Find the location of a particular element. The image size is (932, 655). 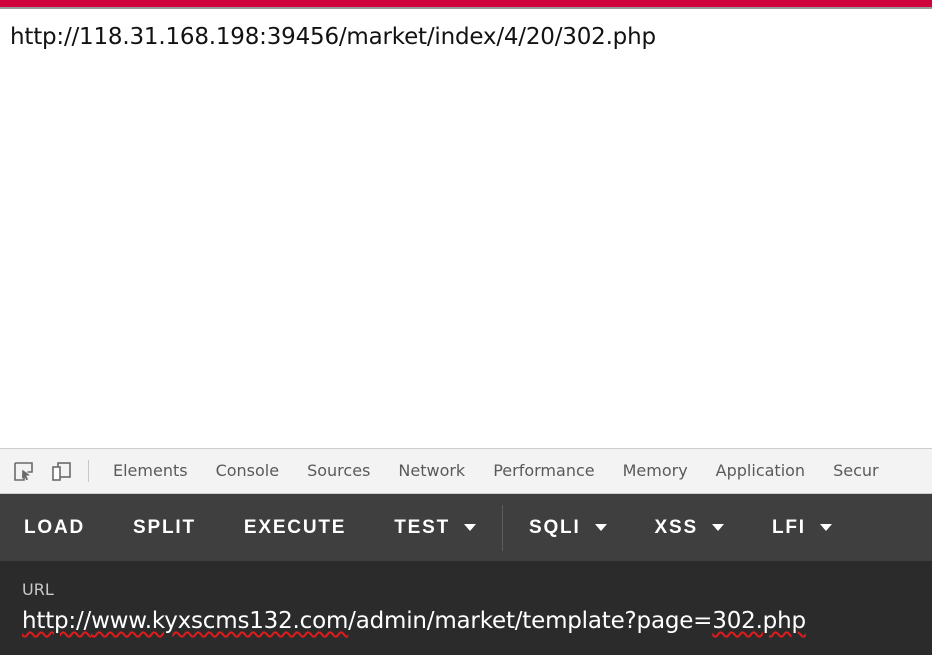

tab-application: Application is located at coordinates (760, 471).